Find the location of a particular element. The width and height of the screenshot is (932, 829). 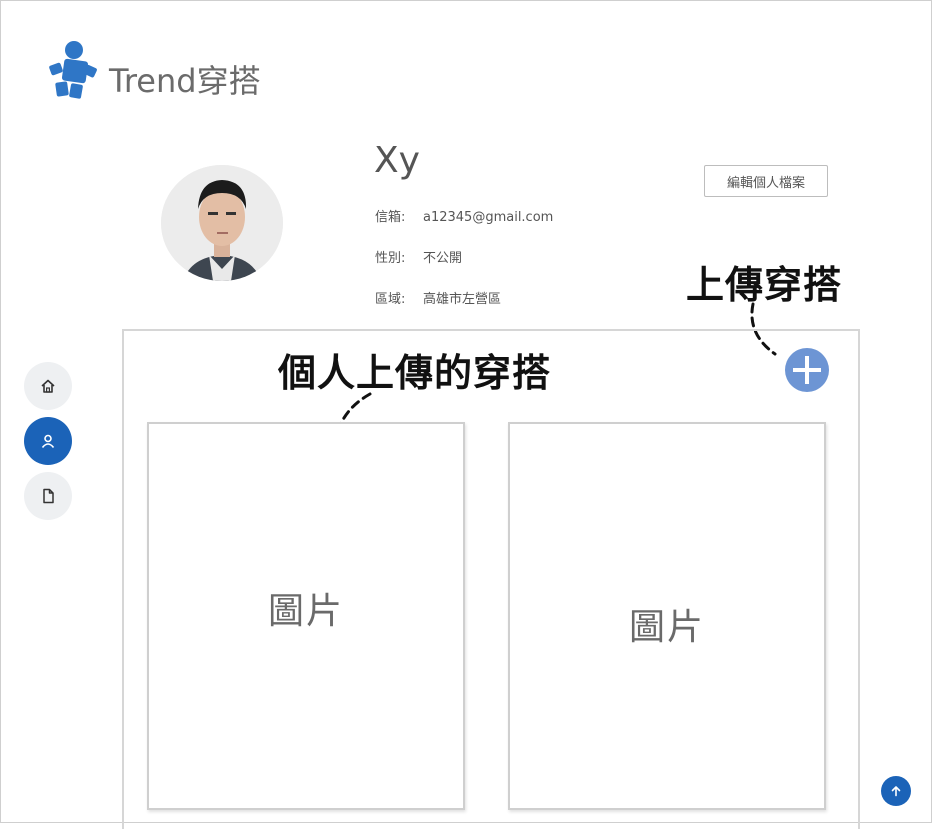

arrow-up-icon is located at coordinates (896, 791).